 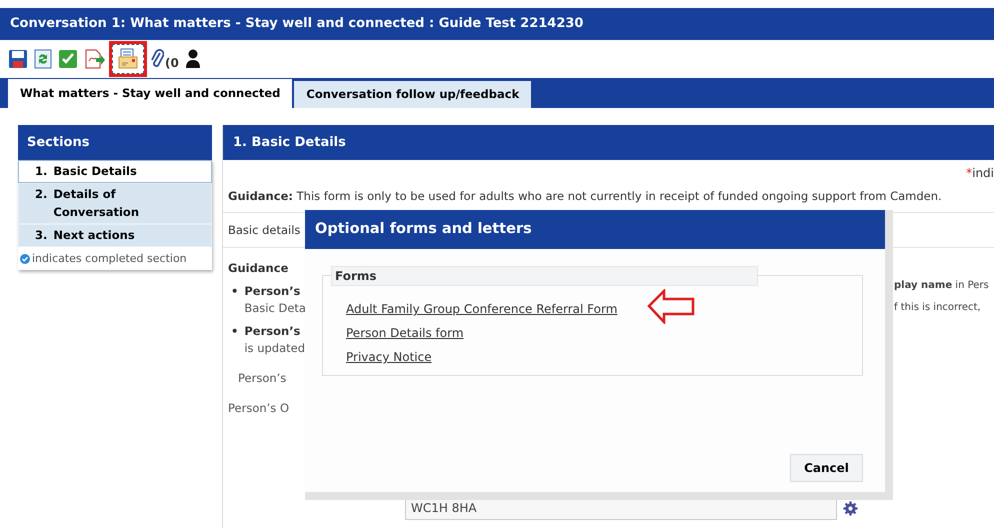 I want to click on guidance-heading: Guidance, so click(x=259, y=269).